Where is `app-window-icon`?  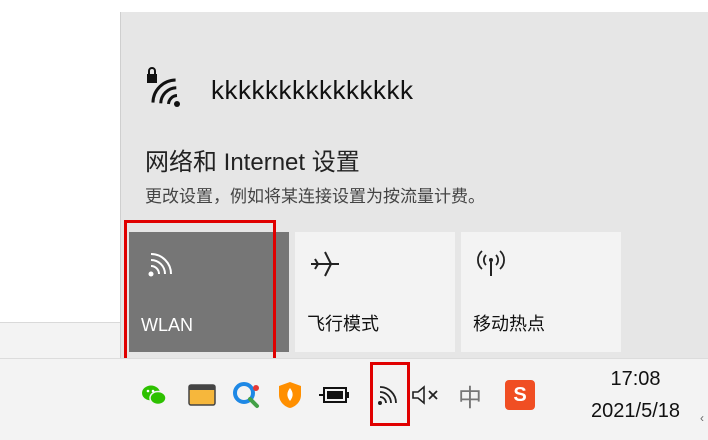 app-window-icon is located at coordinates (202, 395).